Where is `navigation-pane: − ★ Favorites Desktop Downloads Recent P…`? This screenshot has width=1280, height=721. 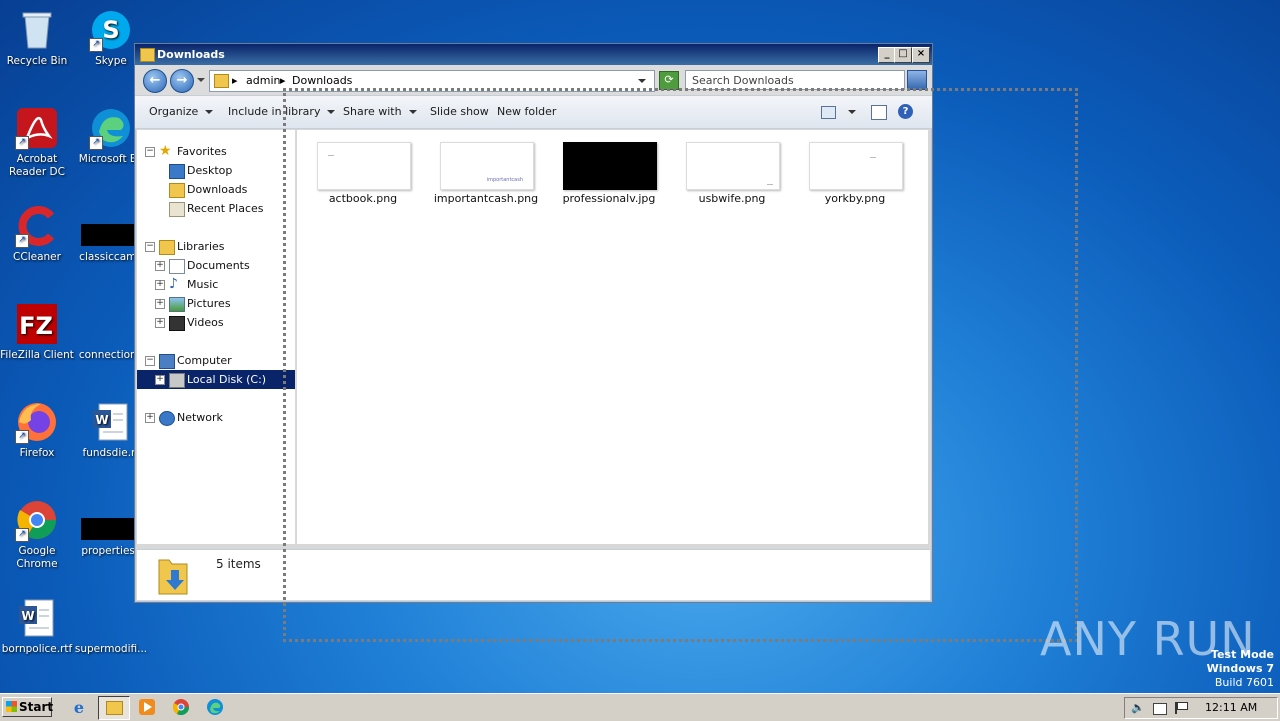 navigation-pane: − ★ Favorites Desktop Downloads Recent P… is located at coordinates (216, 337).